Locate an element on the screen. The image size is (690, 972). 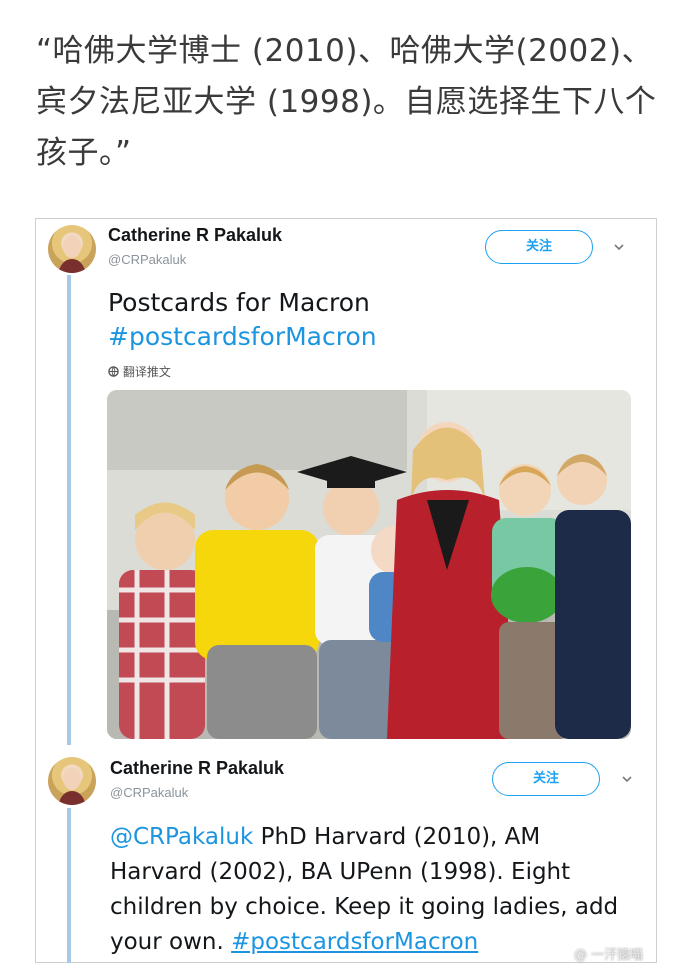
tweet2-author-handle: @CRPakaluk is located at coordinates (149, 792).